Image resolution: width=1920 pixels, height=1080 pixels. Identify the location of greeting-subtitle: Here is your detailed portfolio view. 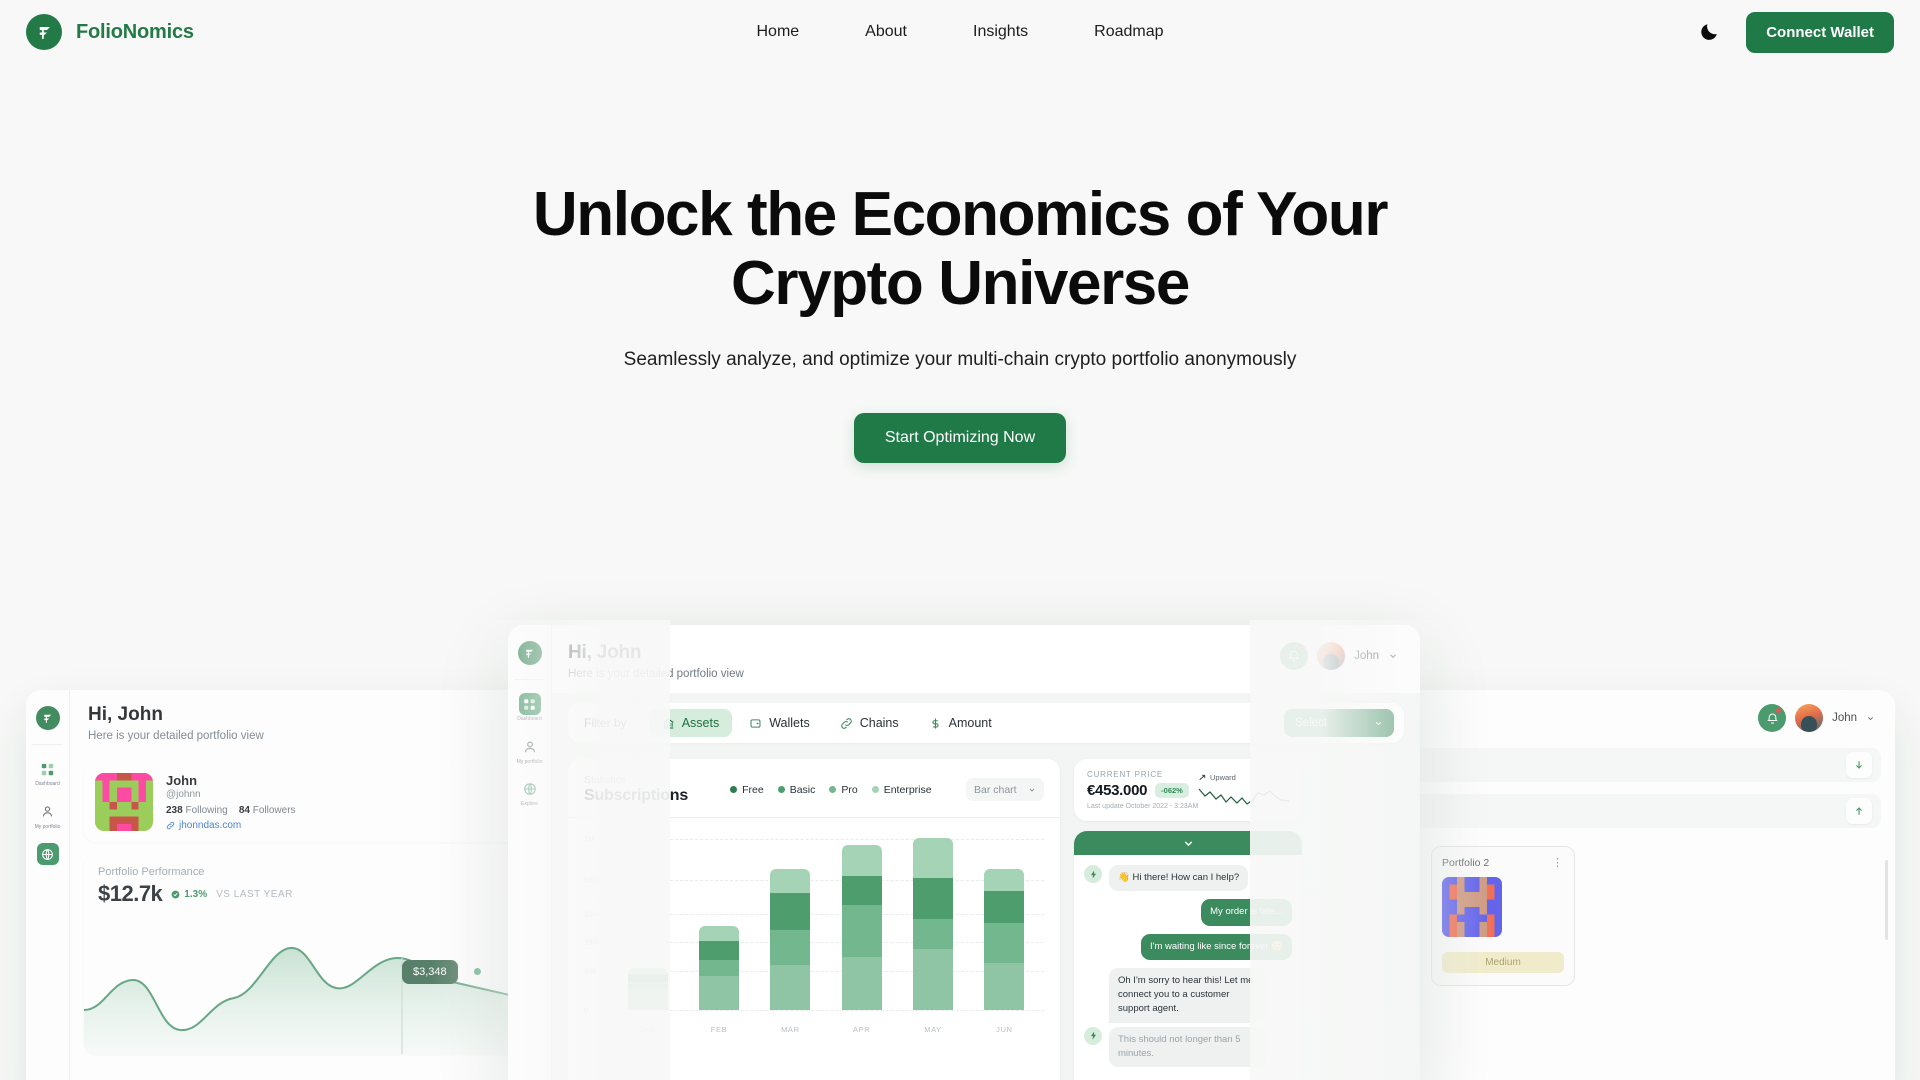
(656, 674).